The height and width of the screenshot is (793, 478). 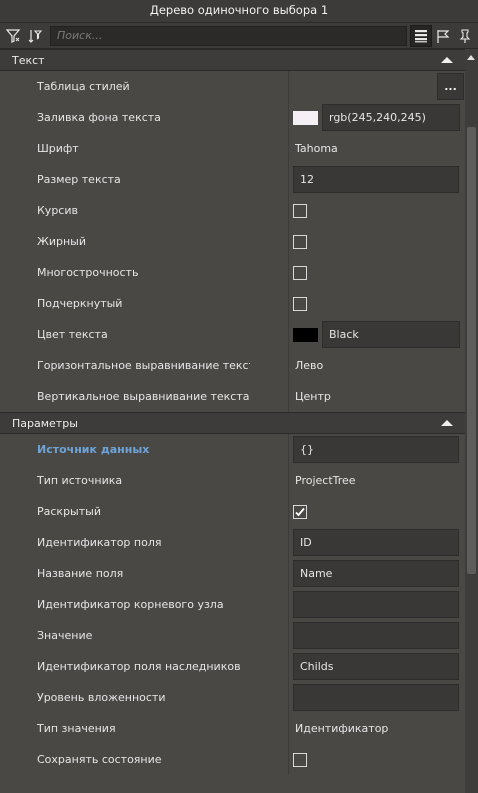 I want to click on property-label: Сохранять состояние, so click(x=99, y=759).